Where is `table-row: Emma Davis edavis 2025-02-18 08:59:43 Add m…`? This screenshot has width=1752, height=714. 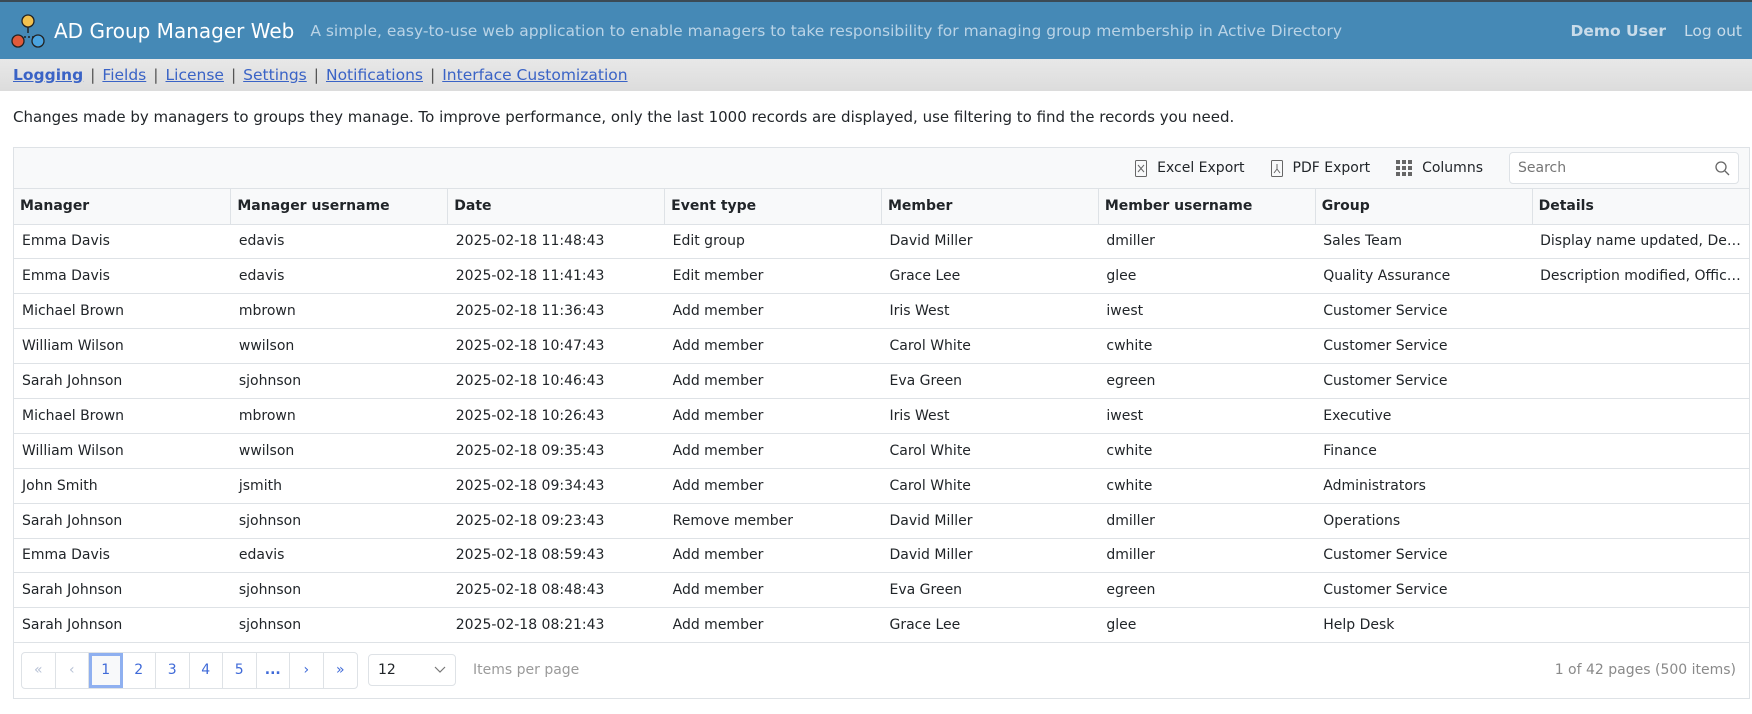 table-row: Emma Davis edavis 2025-02-18 08:59:43 Add m… is located at coordinates (881, 556).